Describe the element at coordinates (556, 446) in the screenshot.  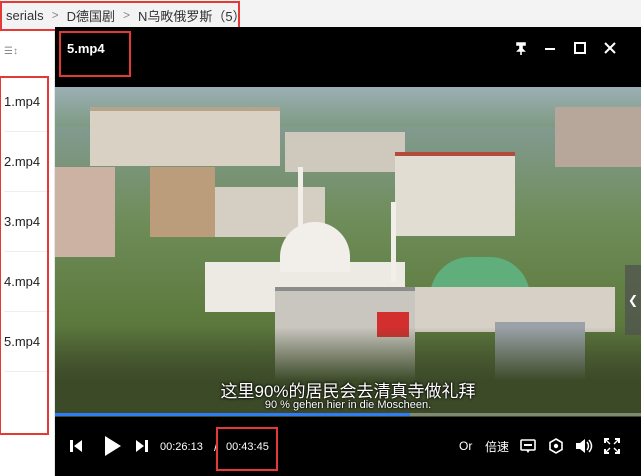
I see `settings-icon` at that location.